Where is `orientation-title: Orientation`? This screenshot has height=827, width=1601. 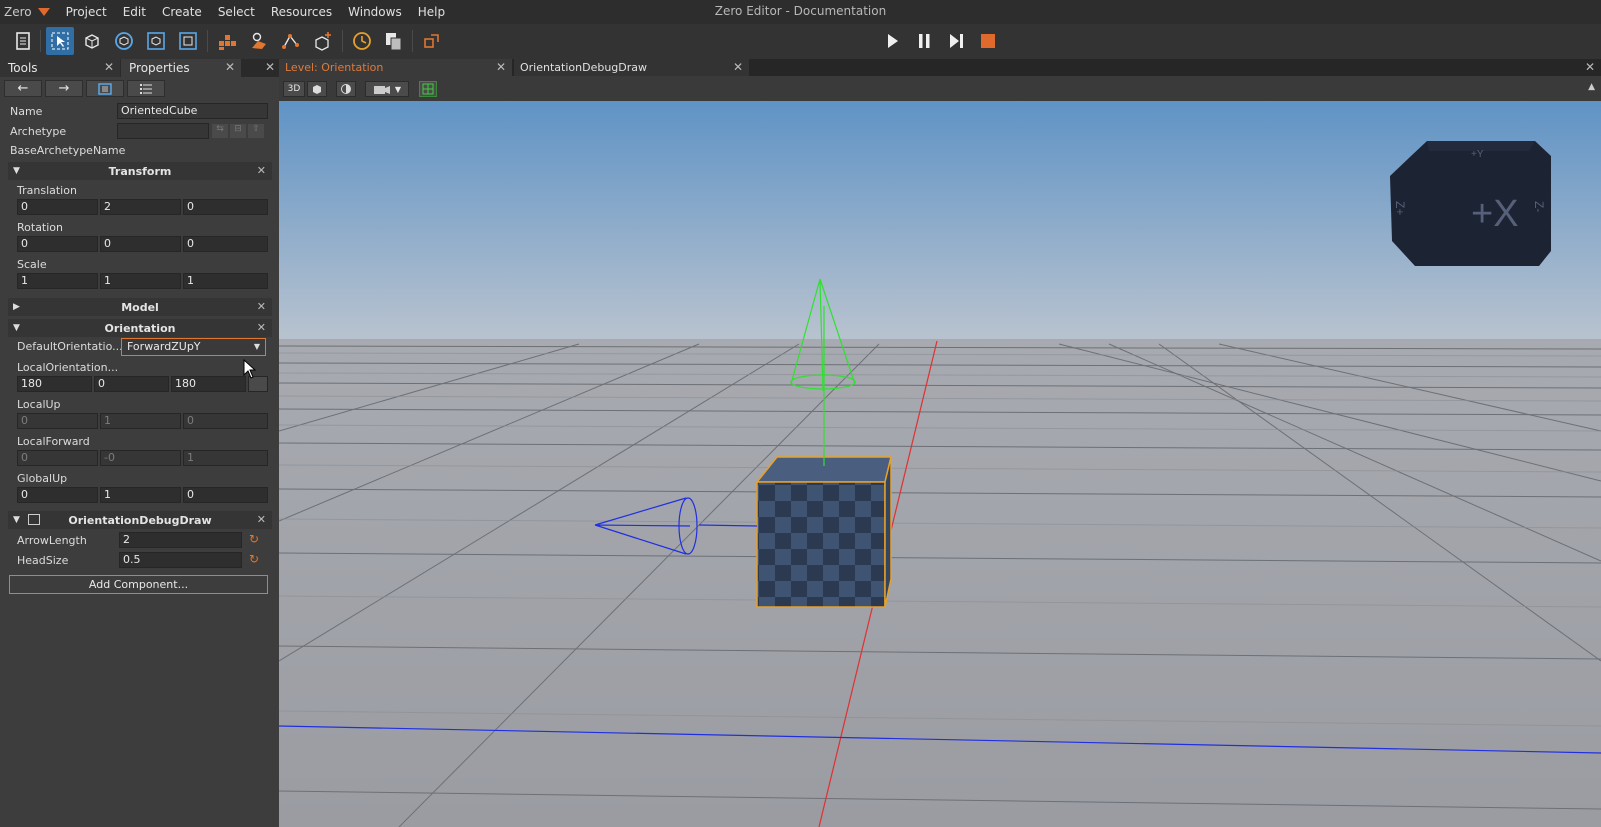 orientation-title: Orientation is located at coordinates (140, 328).